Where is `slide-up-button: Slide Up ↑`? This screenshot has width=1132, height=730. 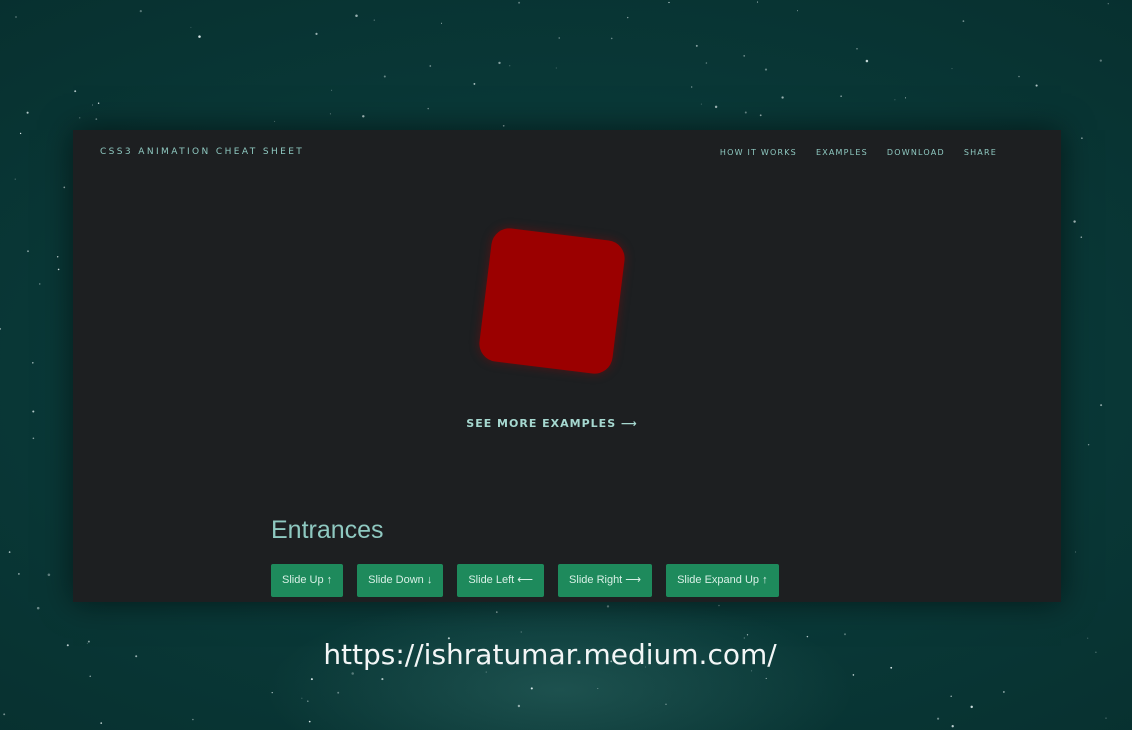
slide-up-button: Slide Up ↑ is located at coordinates (307, 580).